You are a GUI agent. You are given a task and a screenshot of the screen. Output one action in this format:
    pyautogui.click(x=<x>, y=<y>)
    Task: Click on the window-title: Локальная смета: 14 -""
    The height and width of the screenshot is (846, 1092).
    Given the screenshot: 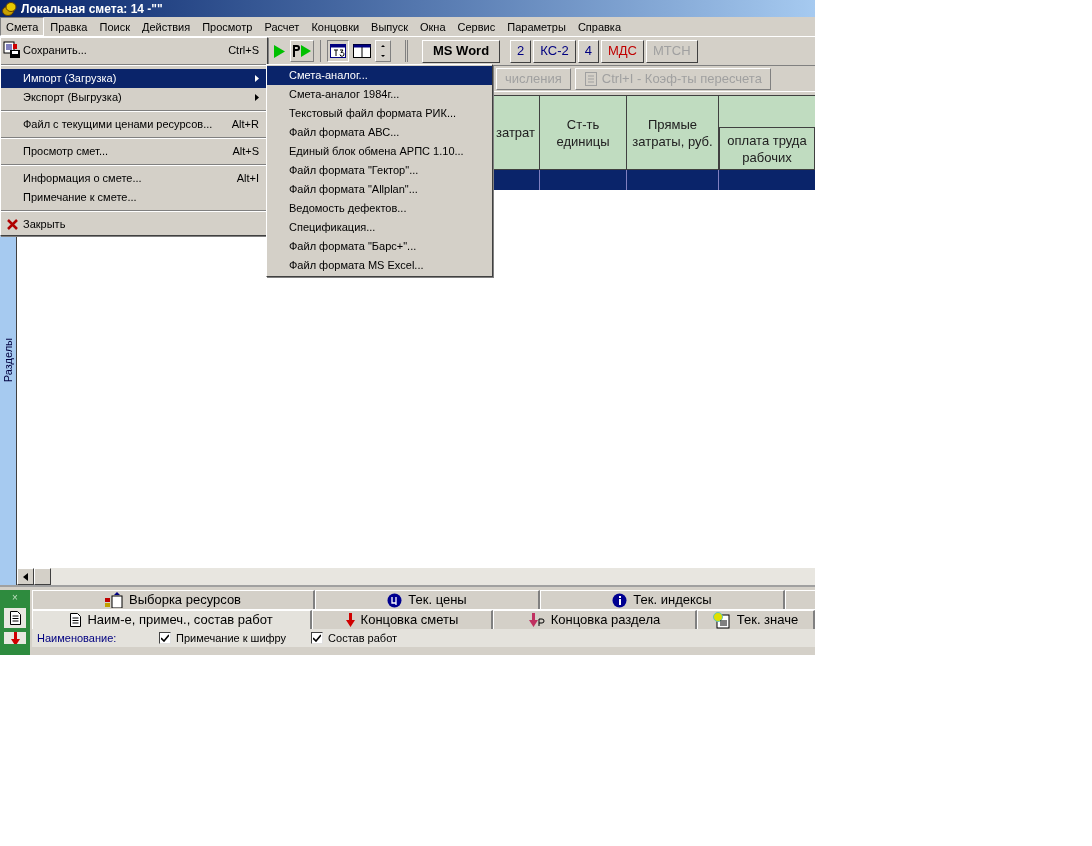 What is the action you would take?
    pyautogui.click(x=92, y=9)
    